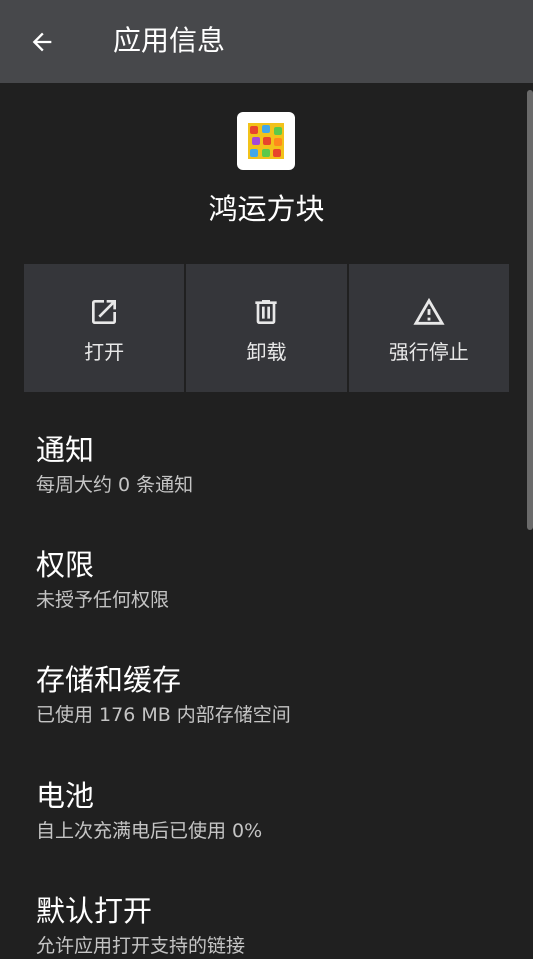 The image size is (533, 959). What do you see at coordinates (266, 925) in the screenshot?
I see `settings-item-open-by-default: 默认打开 允许应用打开支持的链接` at bounding box center [266, 925].